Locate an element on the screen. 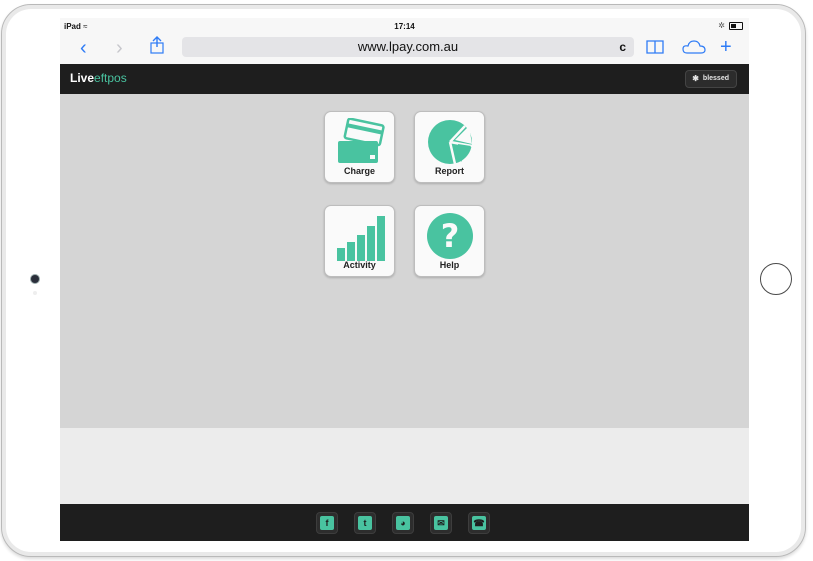 The image size is (813, 561). logo-accent: eftpos is located at coordinates (110, 78).